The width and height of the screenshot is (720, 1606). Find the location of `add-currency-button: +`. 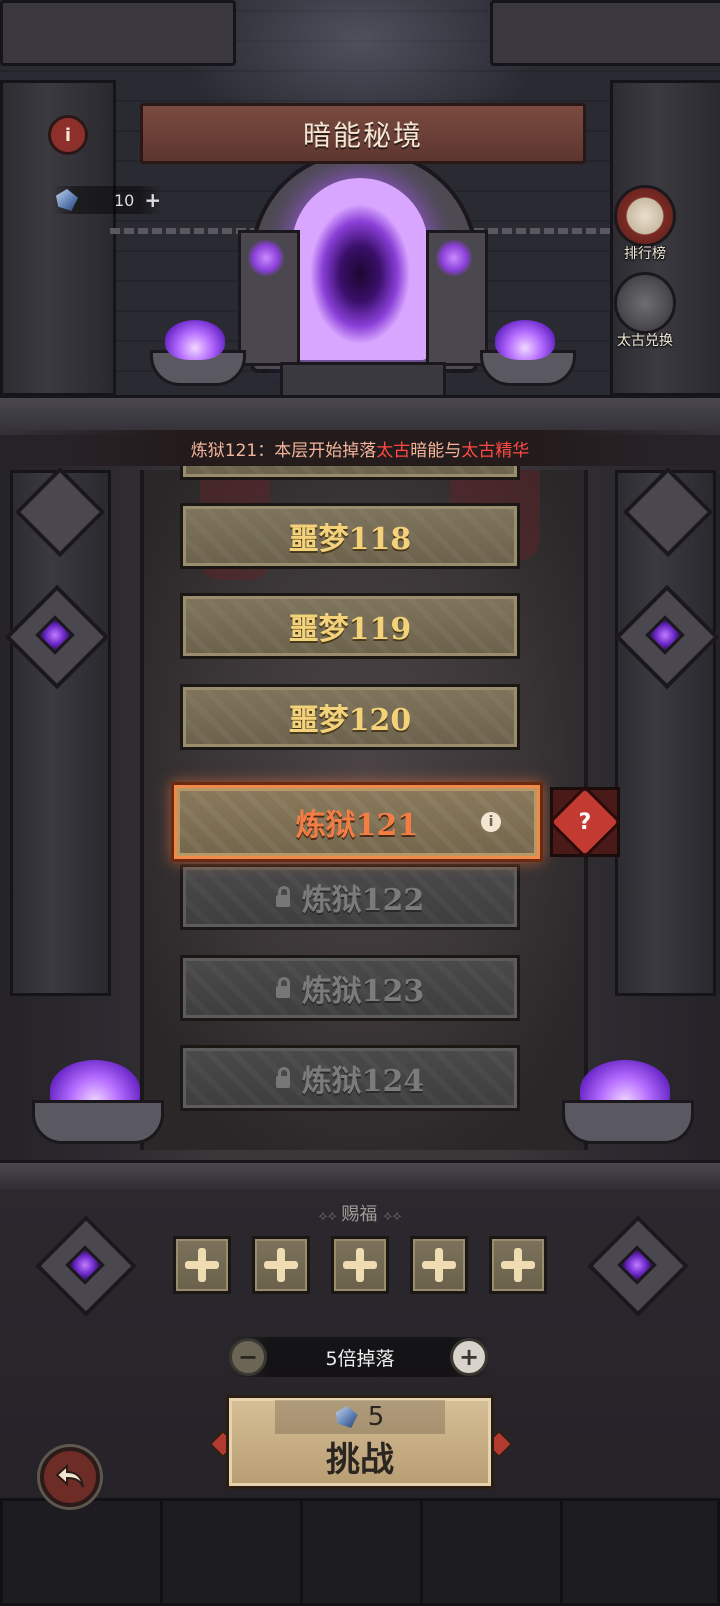

add-currency-button: + is located at coordinates (152, 200).